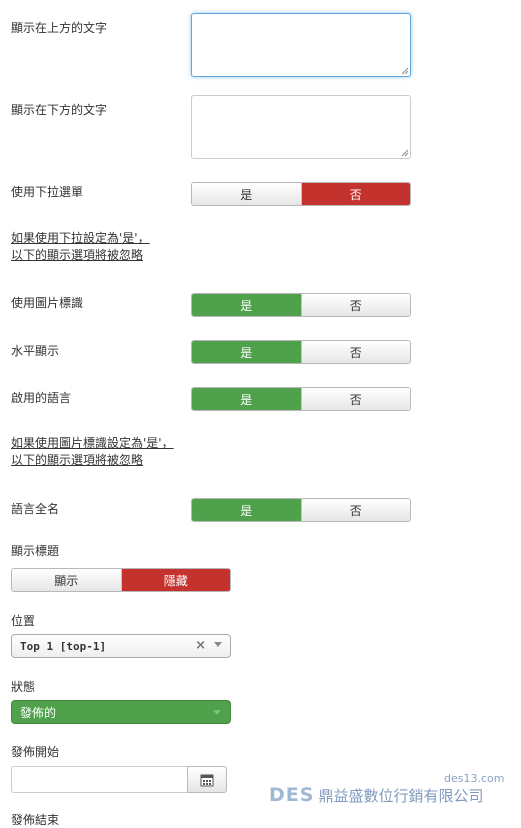 The image size is (521, 828). I want to click on position-select: Top 1 [top-1] ×, so click(121, 646).